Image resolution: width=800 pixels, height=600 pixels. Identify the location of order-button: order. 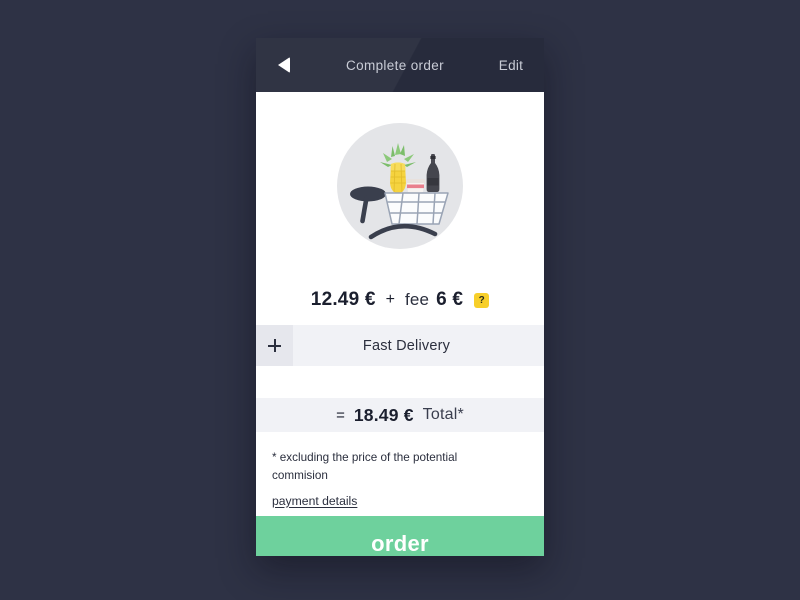
(400, 536).